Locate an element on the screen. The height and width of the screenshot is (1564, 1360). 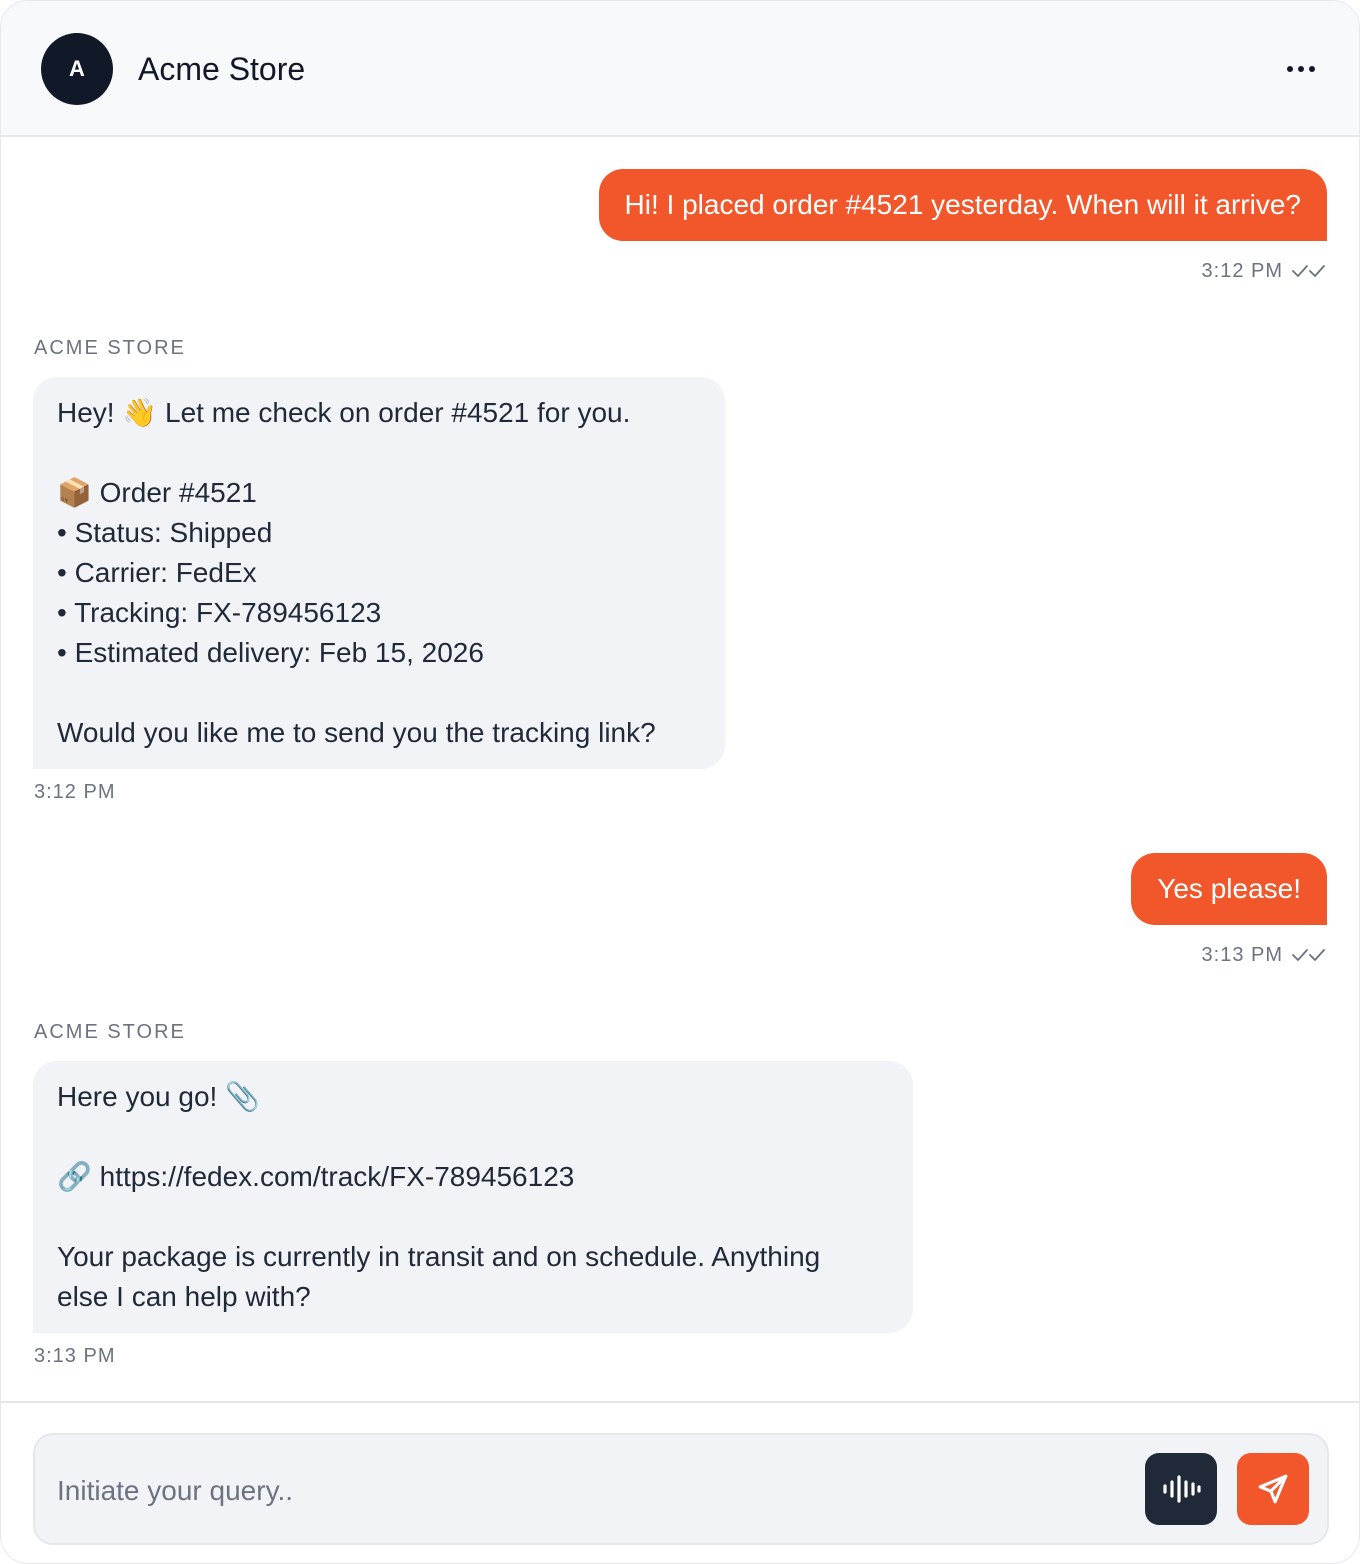
chat-header: A Acme Store is located at coordinates (680, 69).